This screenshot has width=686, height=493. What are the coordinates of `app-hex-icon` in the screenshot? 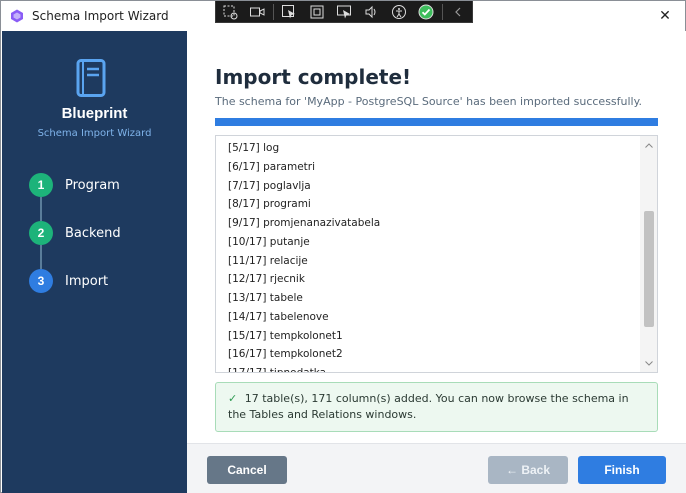 It's located at (17, 16).